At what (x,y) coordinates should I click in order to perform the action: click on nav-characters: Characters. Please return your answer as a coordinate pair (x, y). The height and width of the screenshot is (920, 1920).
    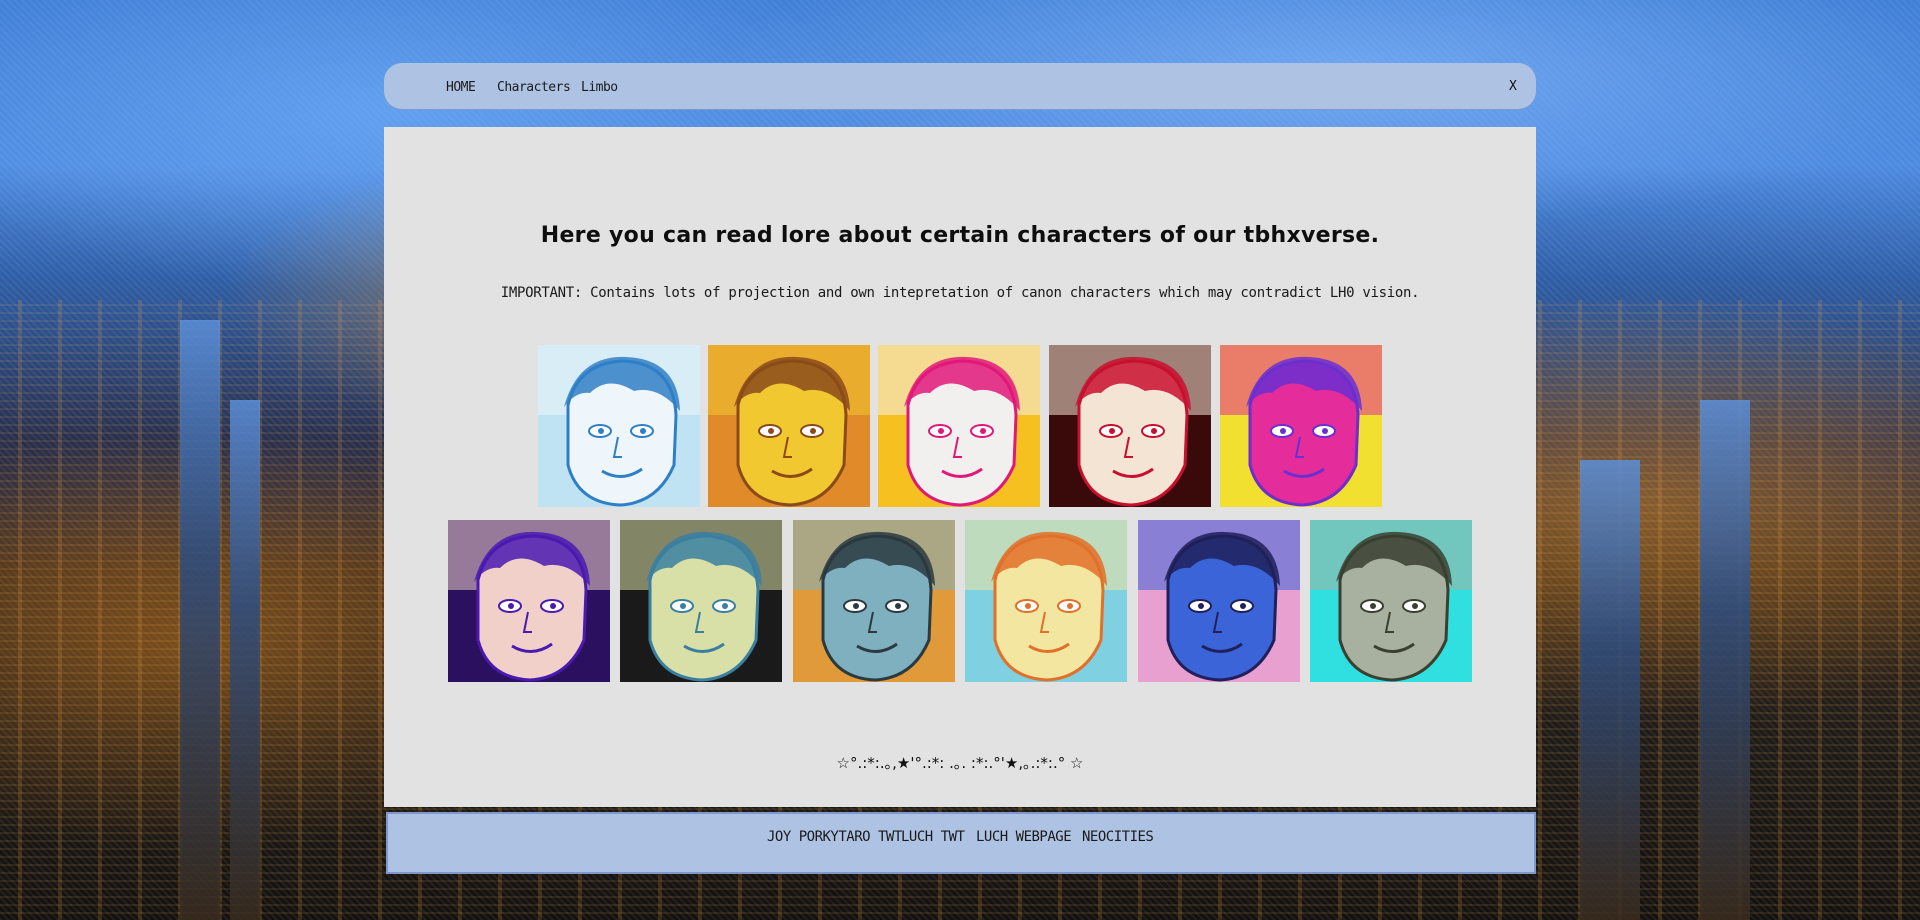
    Looking at the image, I should click on (534, 87).